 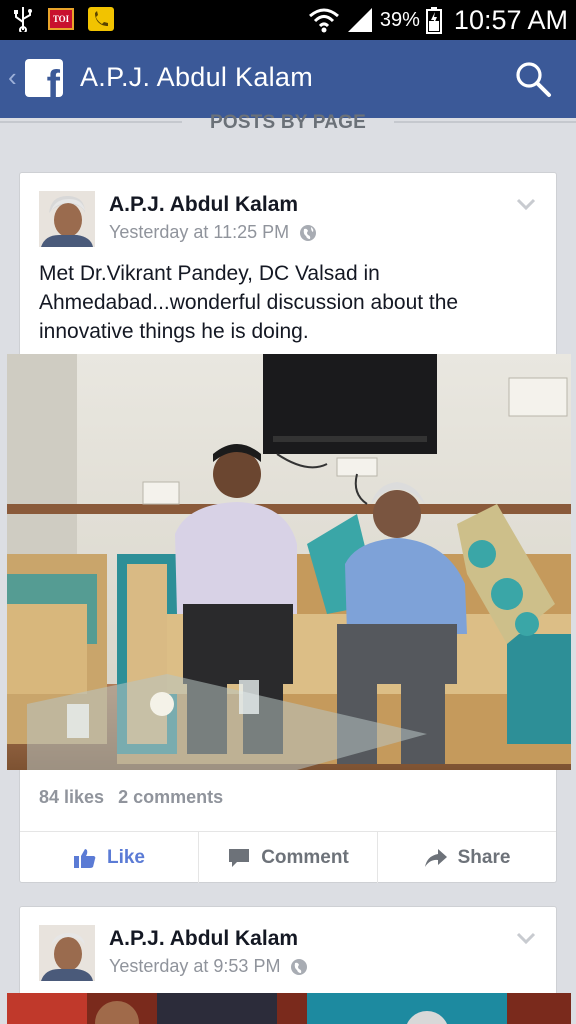 I want to click on wifi-icon, so click(x=323, y=20).